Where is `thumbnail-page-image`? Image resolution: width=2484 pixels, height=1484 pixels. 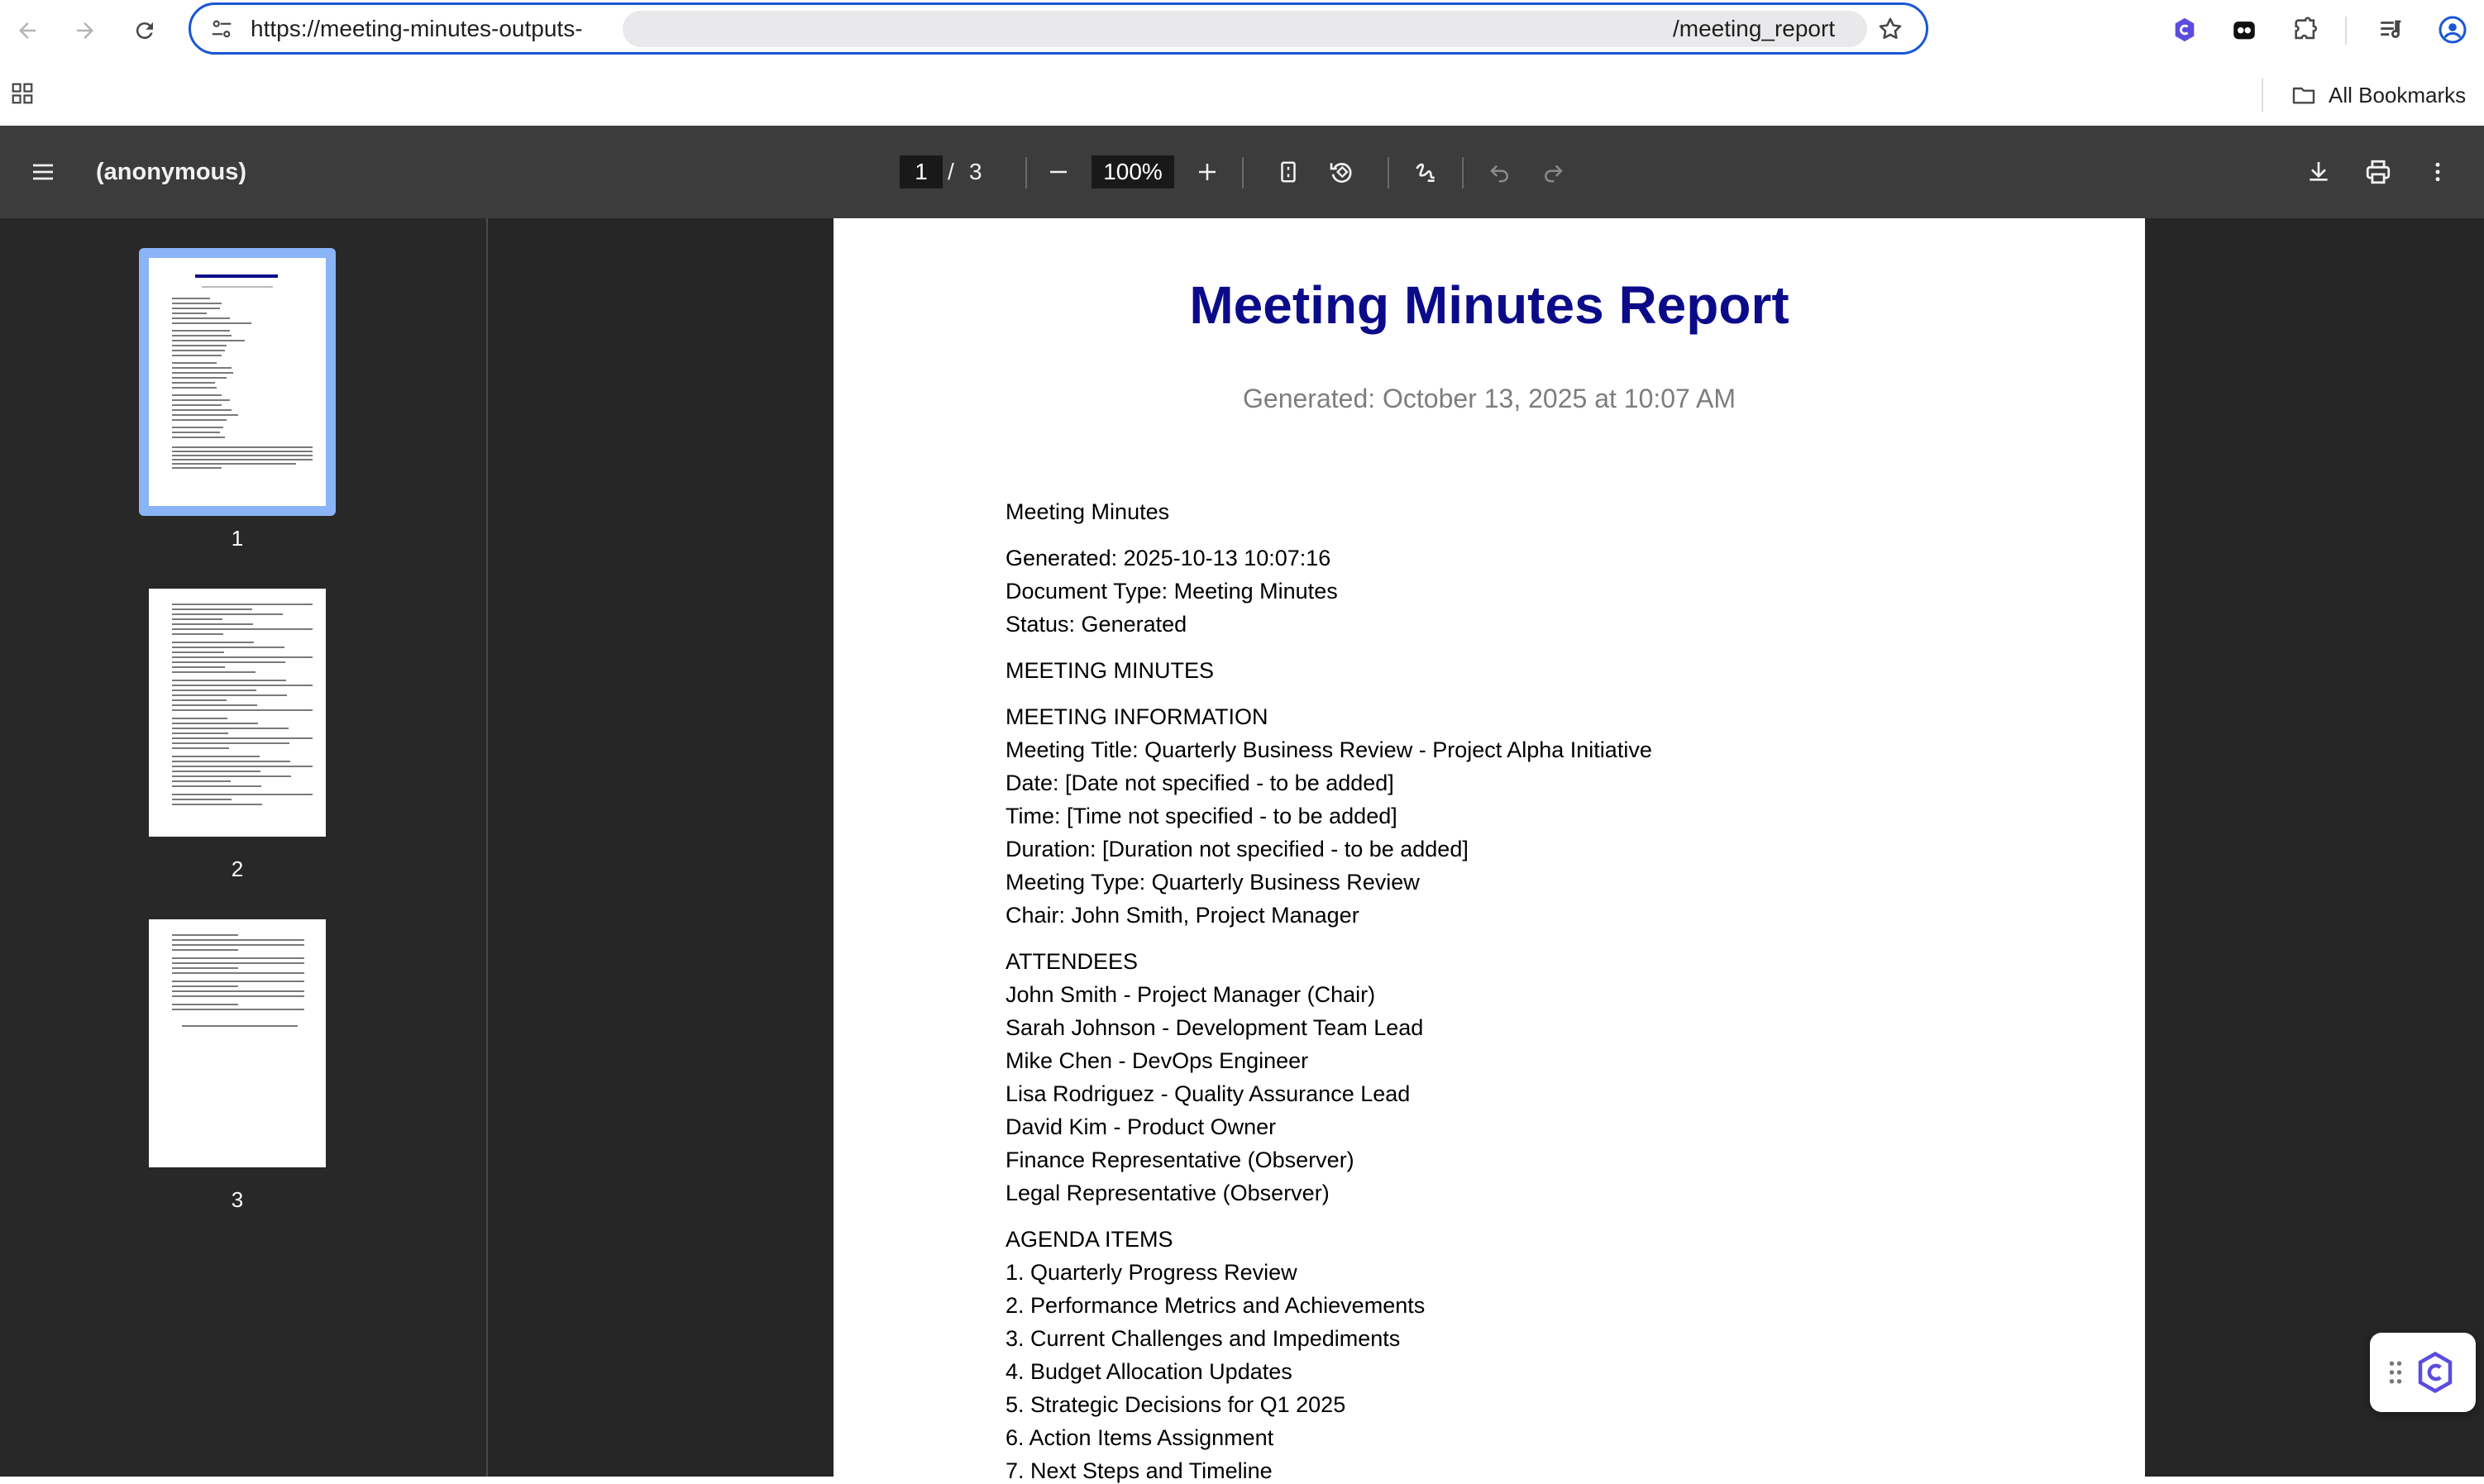 thumbnail-page-image is located at coordinates (237, 1043).